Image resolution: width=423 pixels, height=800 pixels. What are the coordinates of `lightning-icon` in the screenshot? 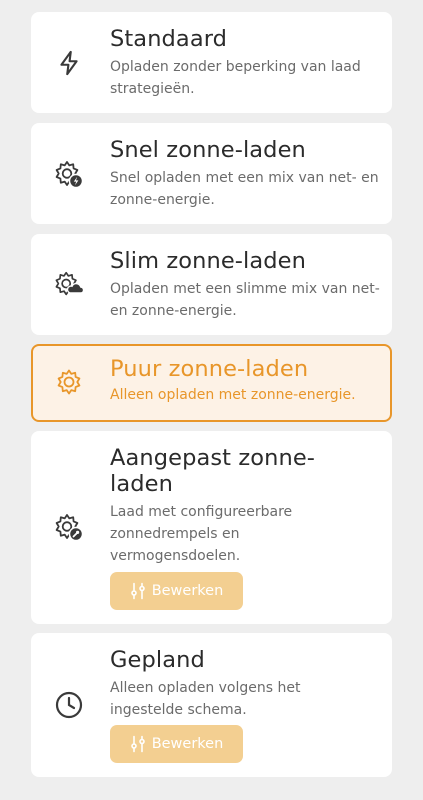 It's located at (69, 63).